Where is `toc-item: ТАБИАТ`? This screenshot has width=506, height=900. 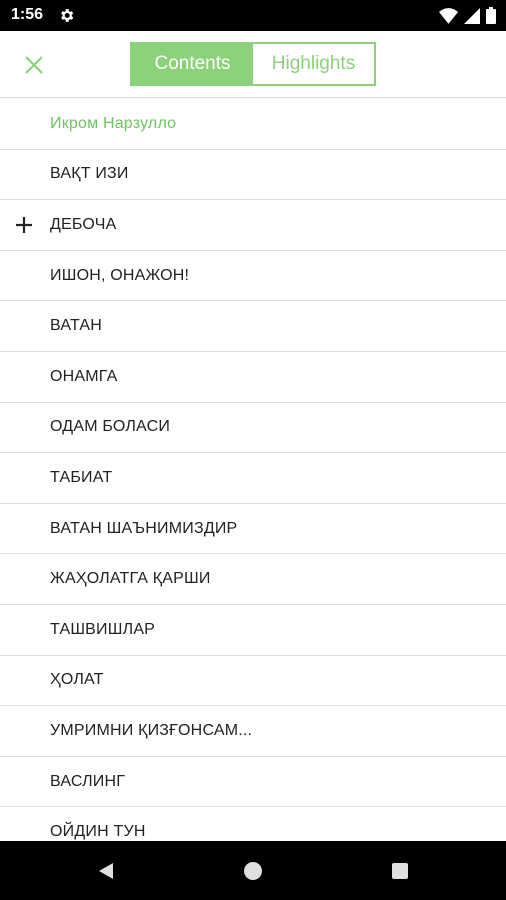
toc-item: ТАБИАТ is located at coordinates (253, 478).